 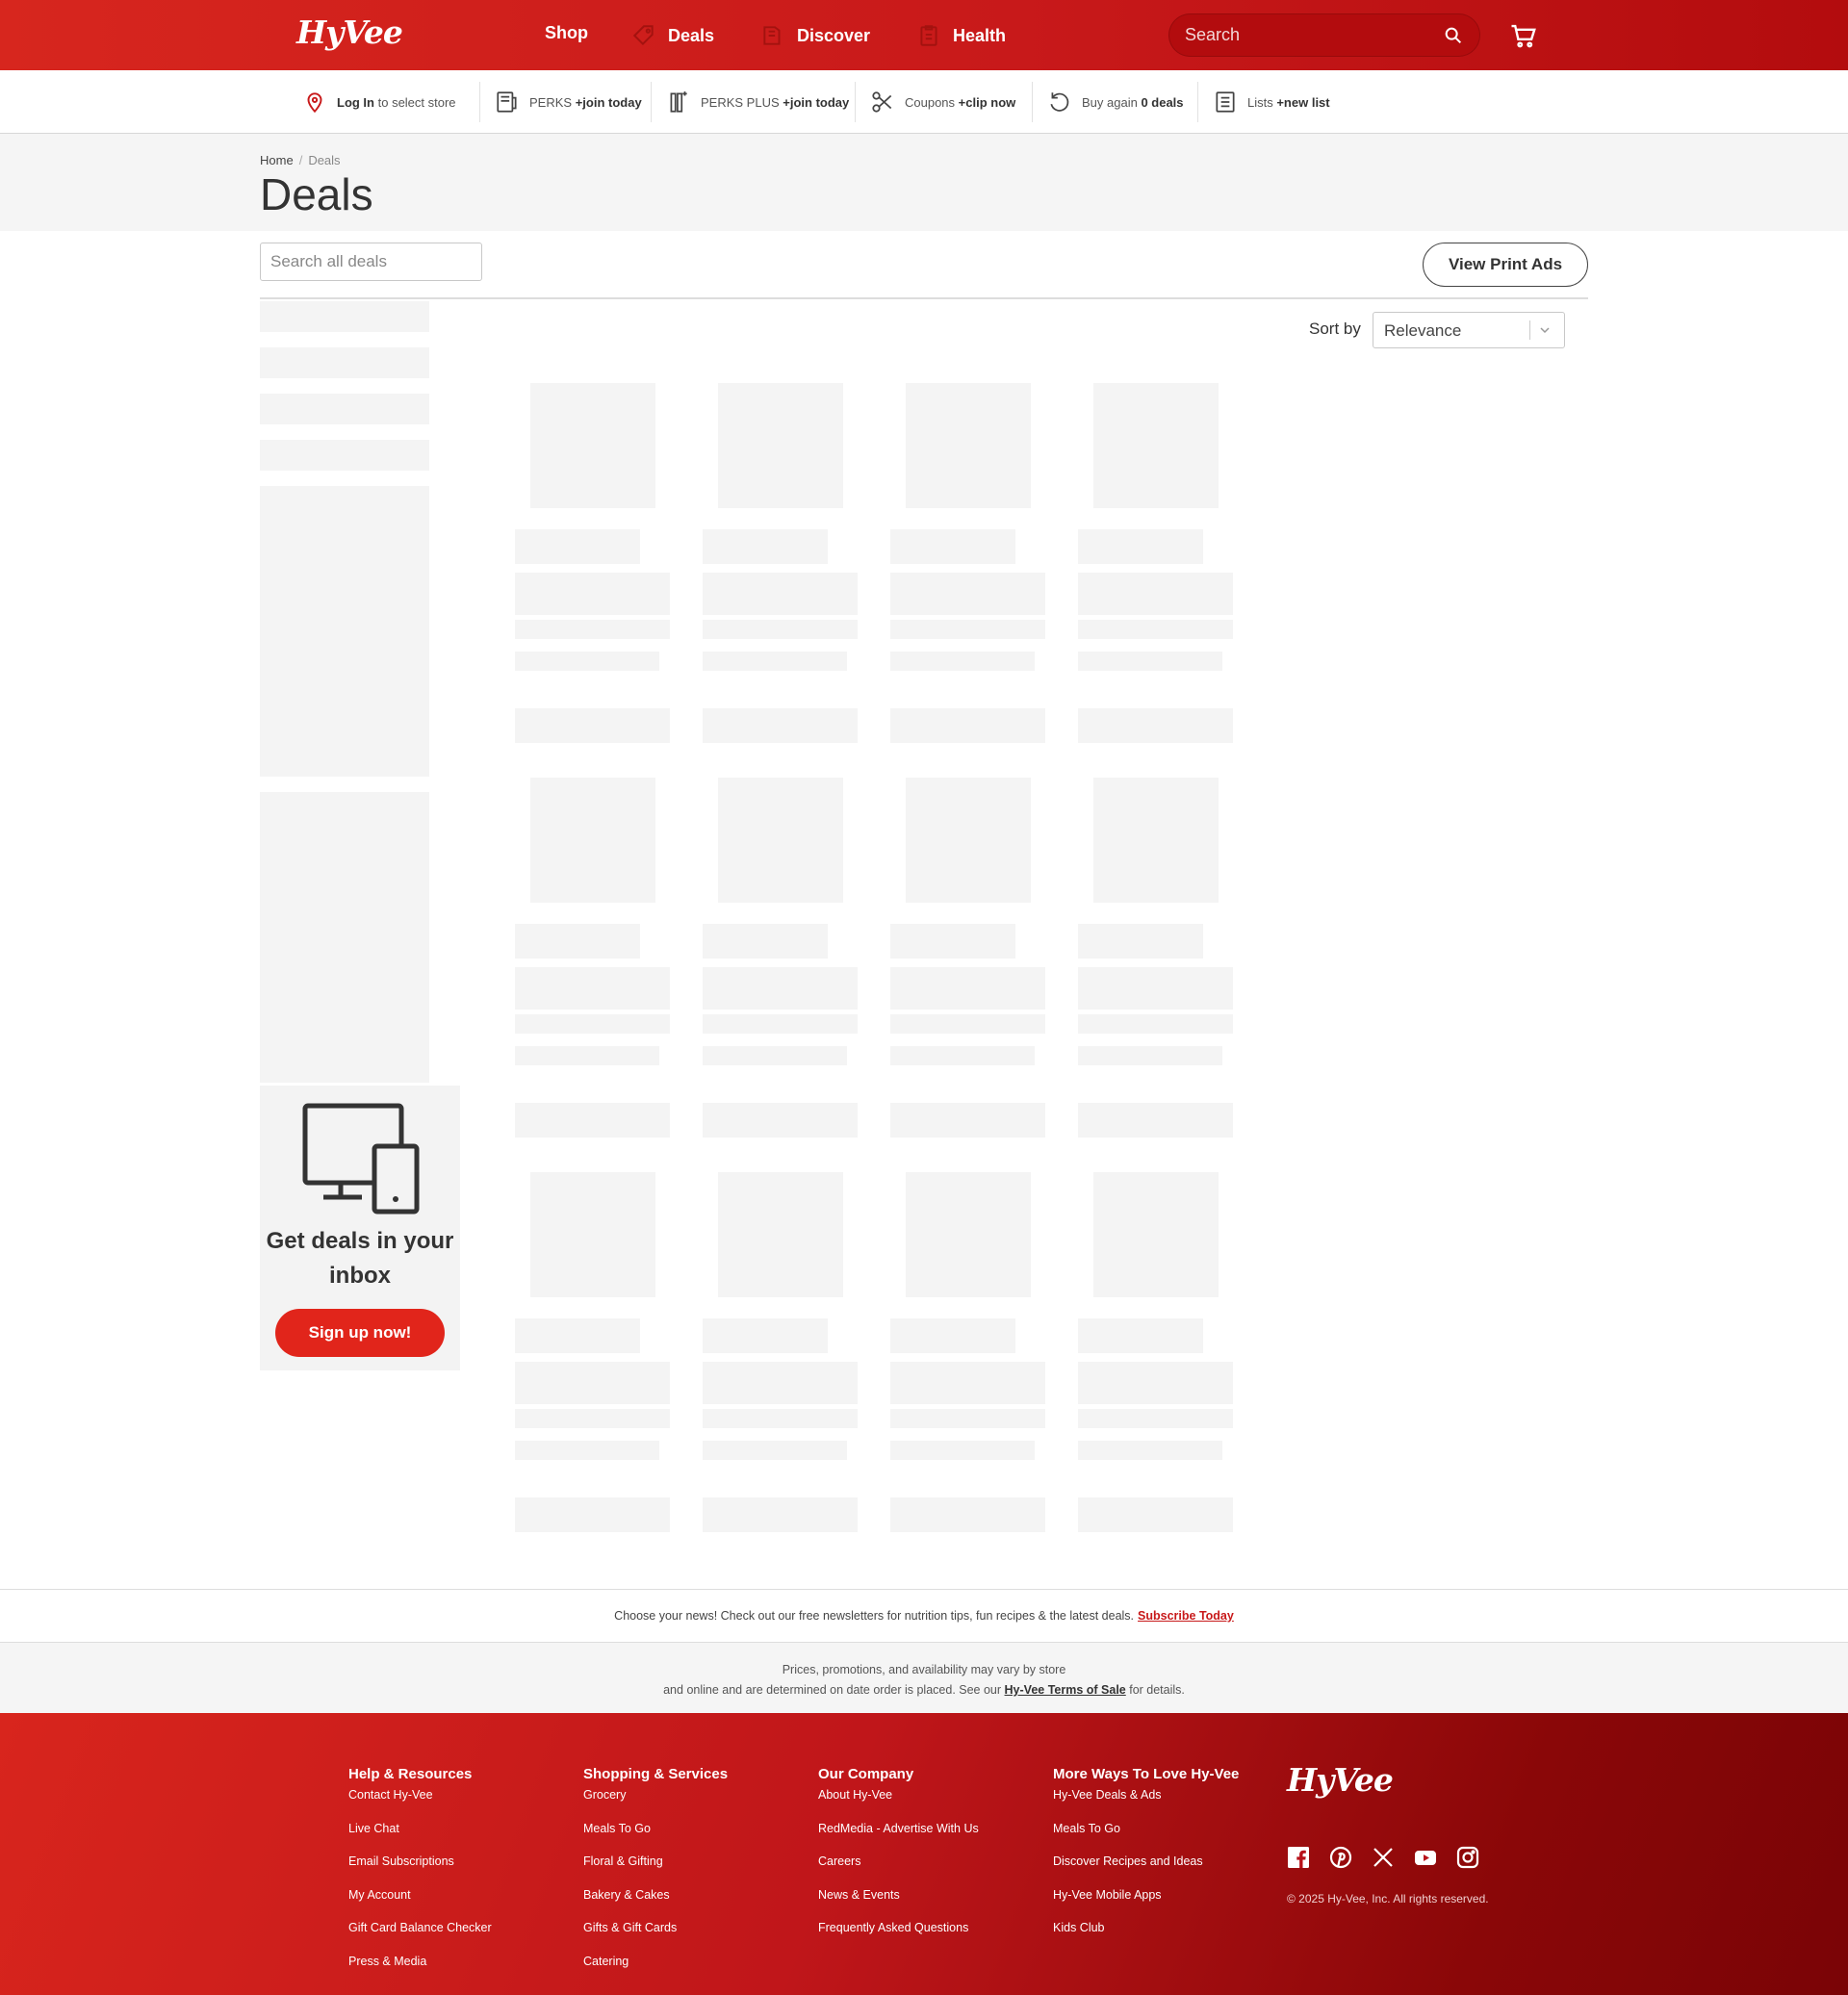 I want to click on subscribe-link: Subscribe Today, so click(x=1186, y=1616).